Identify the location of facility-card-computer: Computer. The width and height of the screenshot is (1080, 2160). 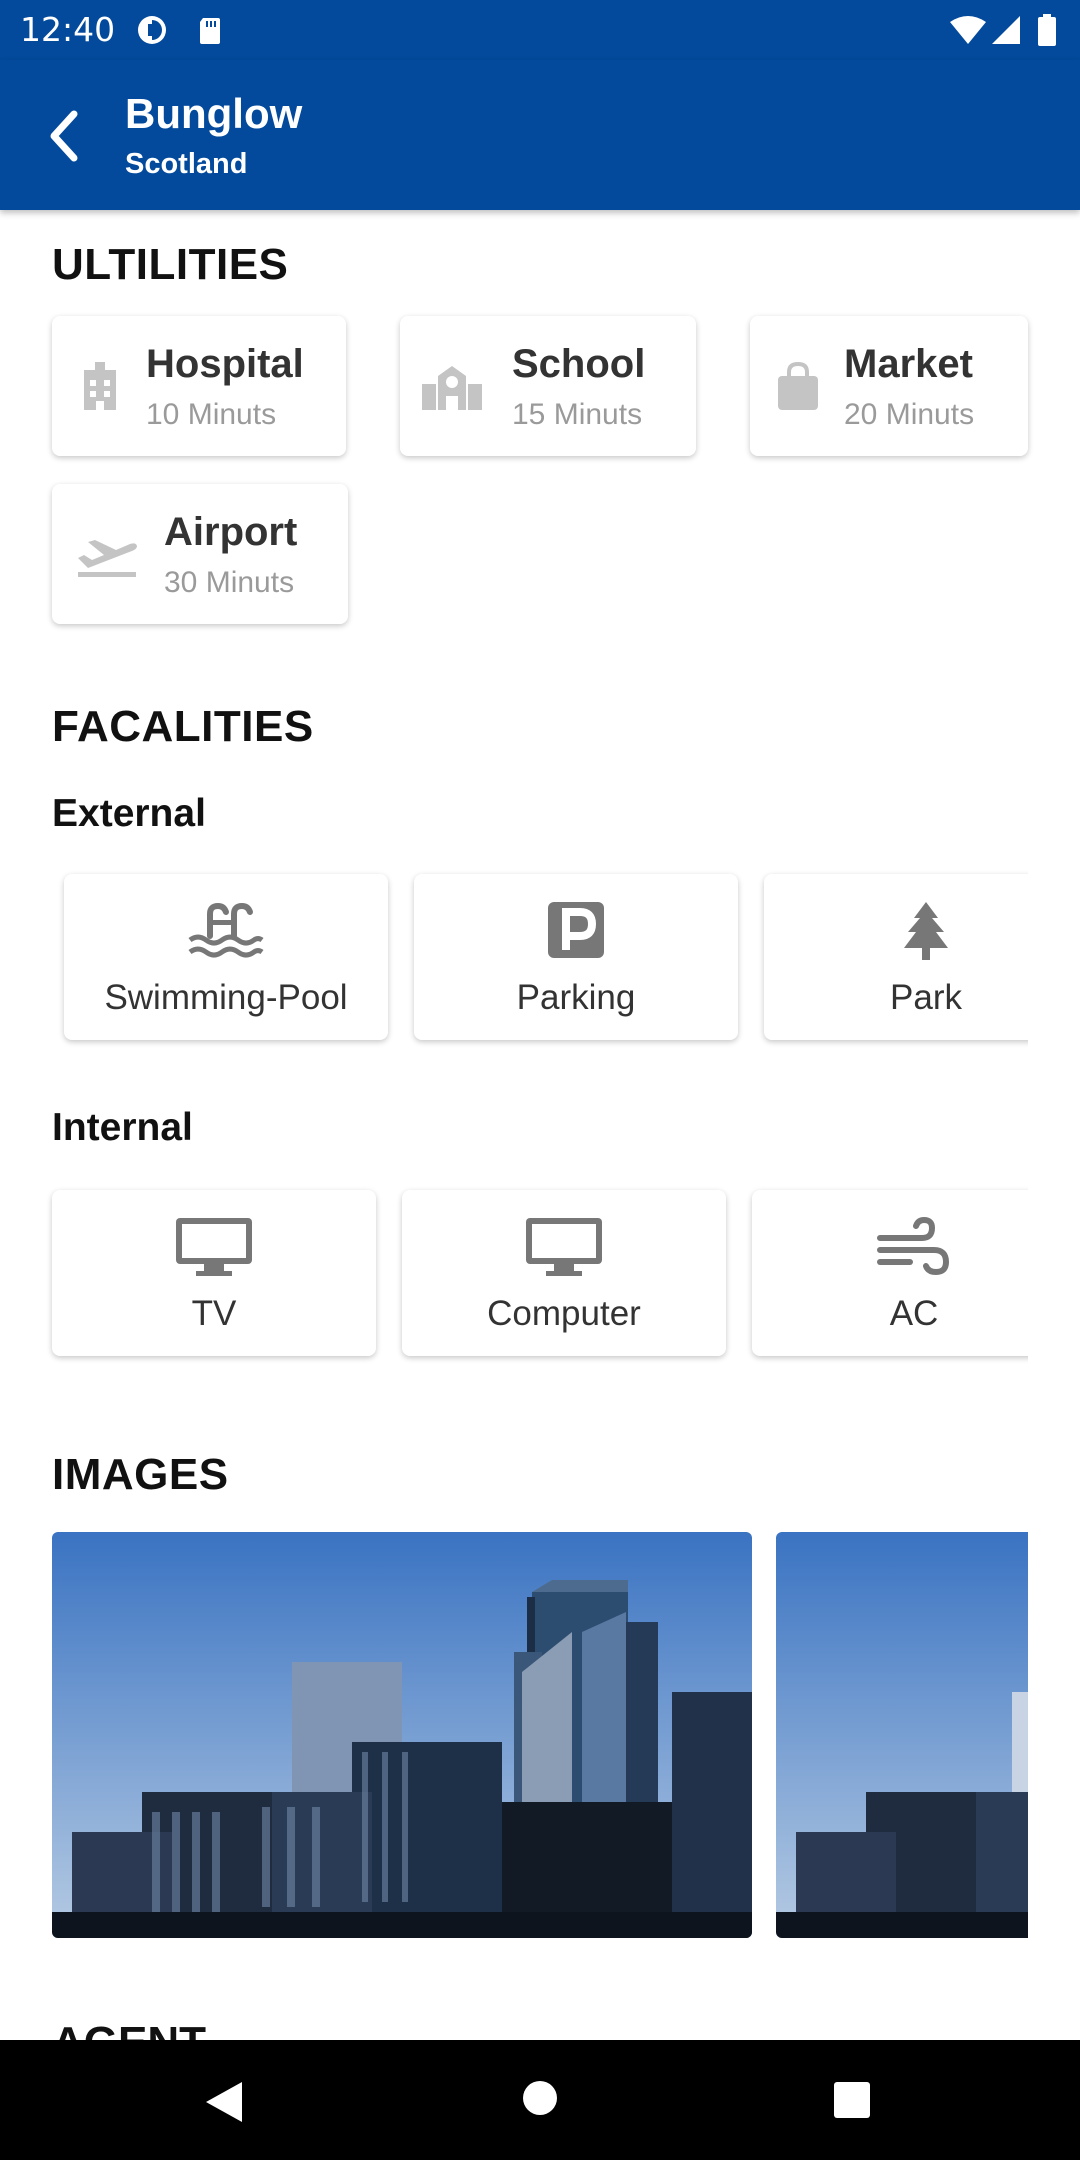
(564, 1273).